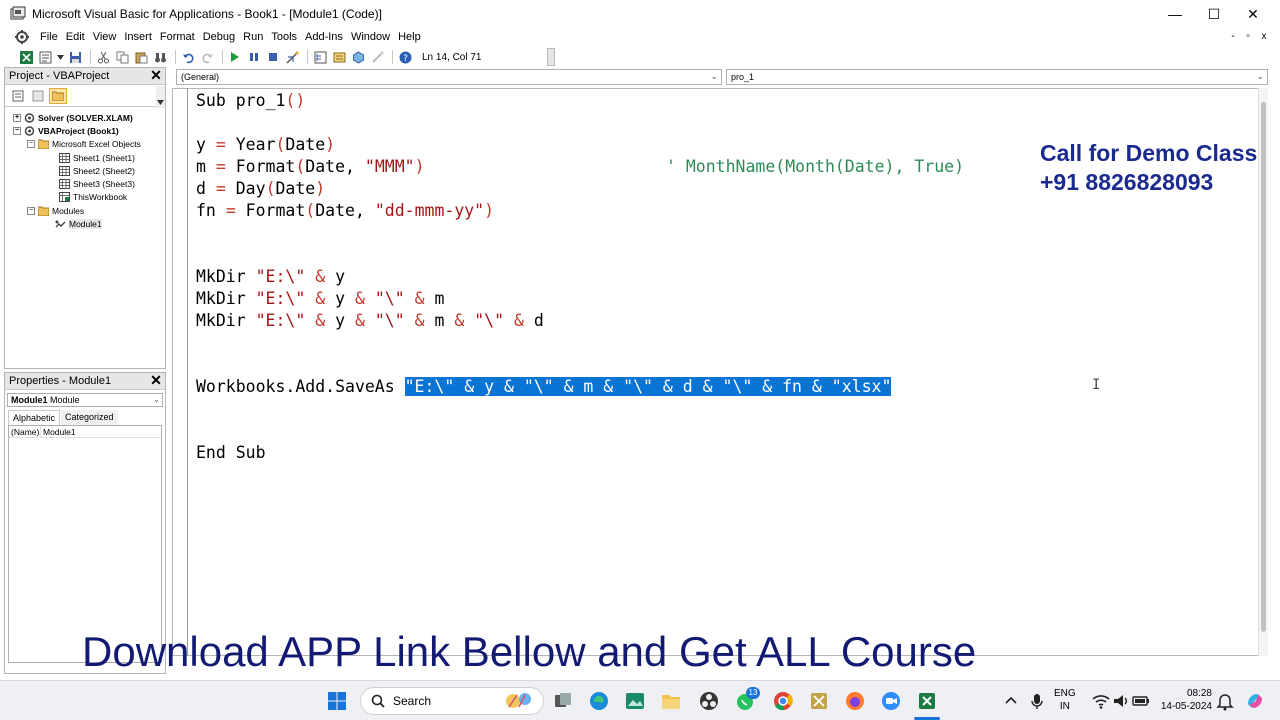  What do you see at coordinates (260, 189) in the screenshot?
I see `code-line: d = Day(Date)` at bounding box center [260, 189].